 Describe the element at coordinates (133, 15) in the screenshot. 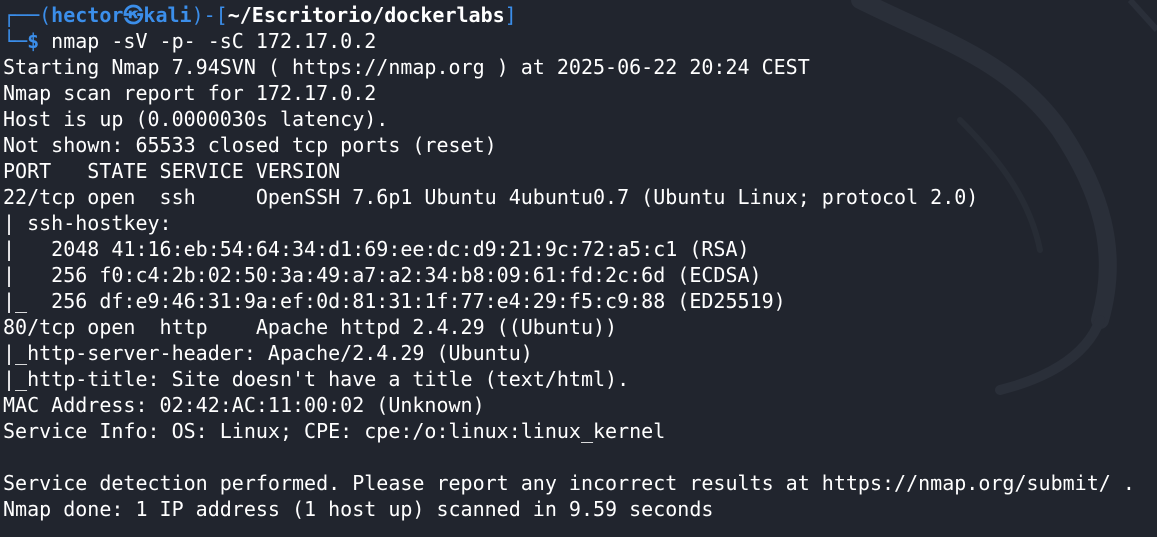

I see `kali-skull-icon: ㉿` at that location.